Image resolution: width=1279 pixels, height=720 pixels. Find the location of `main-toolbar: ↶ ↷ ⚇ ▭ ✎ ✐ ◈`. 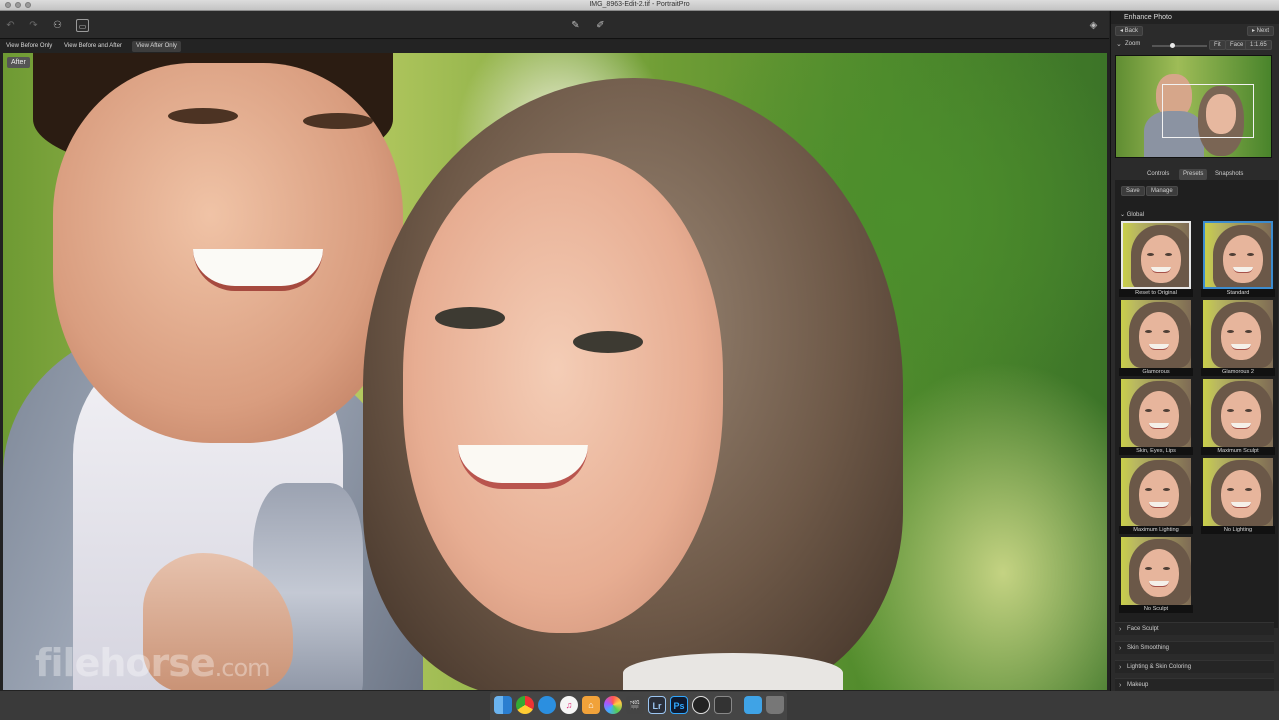

main-toolbar: ↶ ↷ ⚇ ▭ ✎ ✐ ◈ is located at coordinates (554, 25).